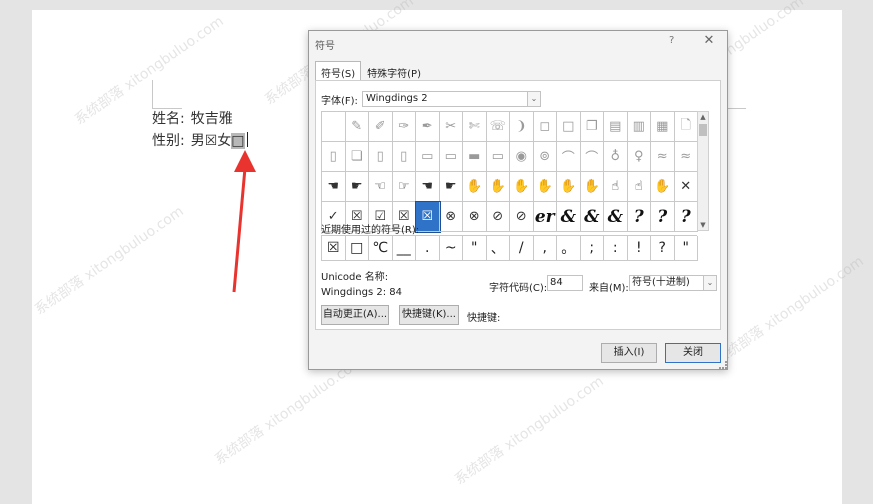 The height and width of the screenshot is (504, 873). What do you see at coordinates (639, 127) in the screenshot?
I see `symbol-cell: ▥` at bounding box center [639, 127].